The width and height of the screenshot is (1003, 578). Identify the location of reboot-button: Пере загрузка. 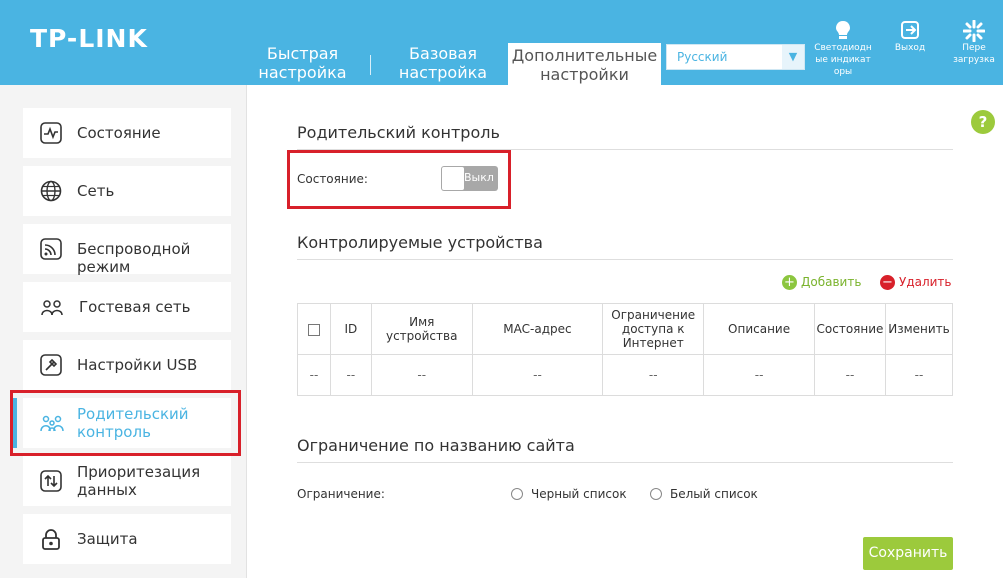
(974, 42).